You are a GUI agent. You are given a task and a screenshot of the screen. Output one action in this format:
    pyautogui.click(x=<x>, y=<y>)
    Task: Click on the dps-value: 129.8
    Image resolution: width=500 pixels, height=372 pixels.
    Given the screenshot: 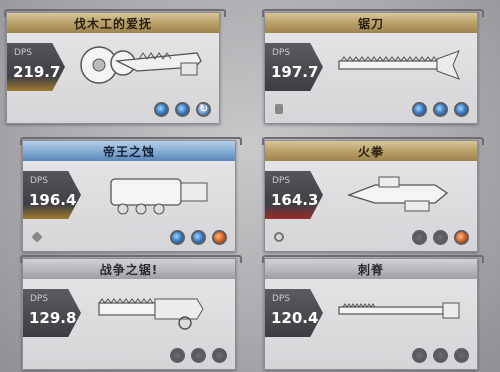 What is the action you would take?
    pyautogui.click(x=53, y=318)
    